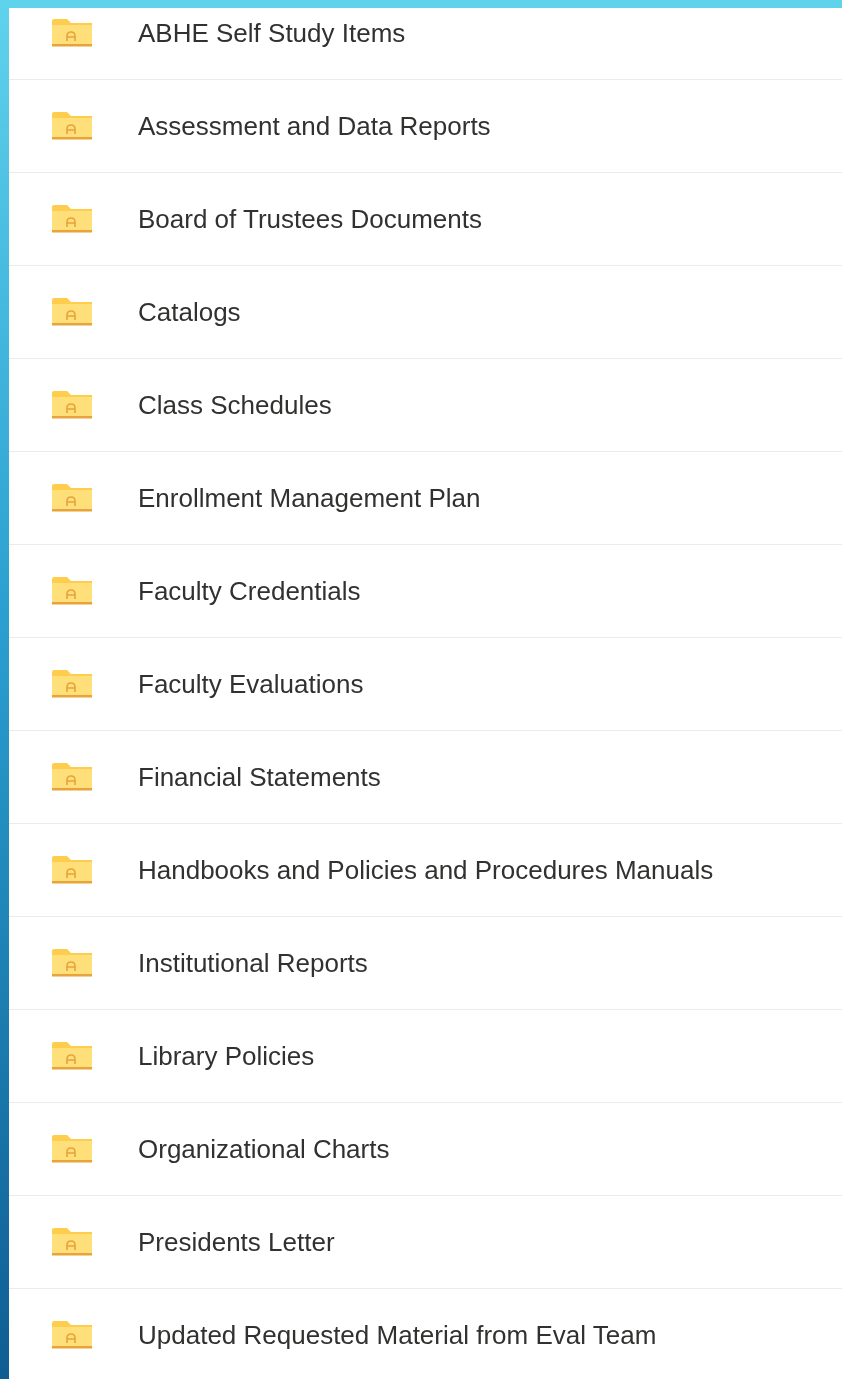 Image resolution: width=842 pixels, height=1379 pixels. I want to click on folder-name: Class Schedules, so click(235, 405).